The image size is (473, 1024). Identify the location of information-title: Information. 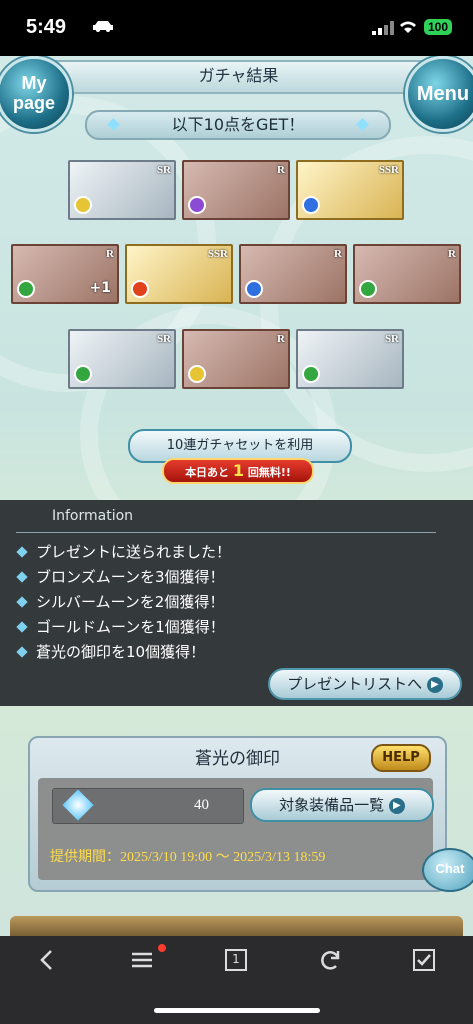
(93, 516).